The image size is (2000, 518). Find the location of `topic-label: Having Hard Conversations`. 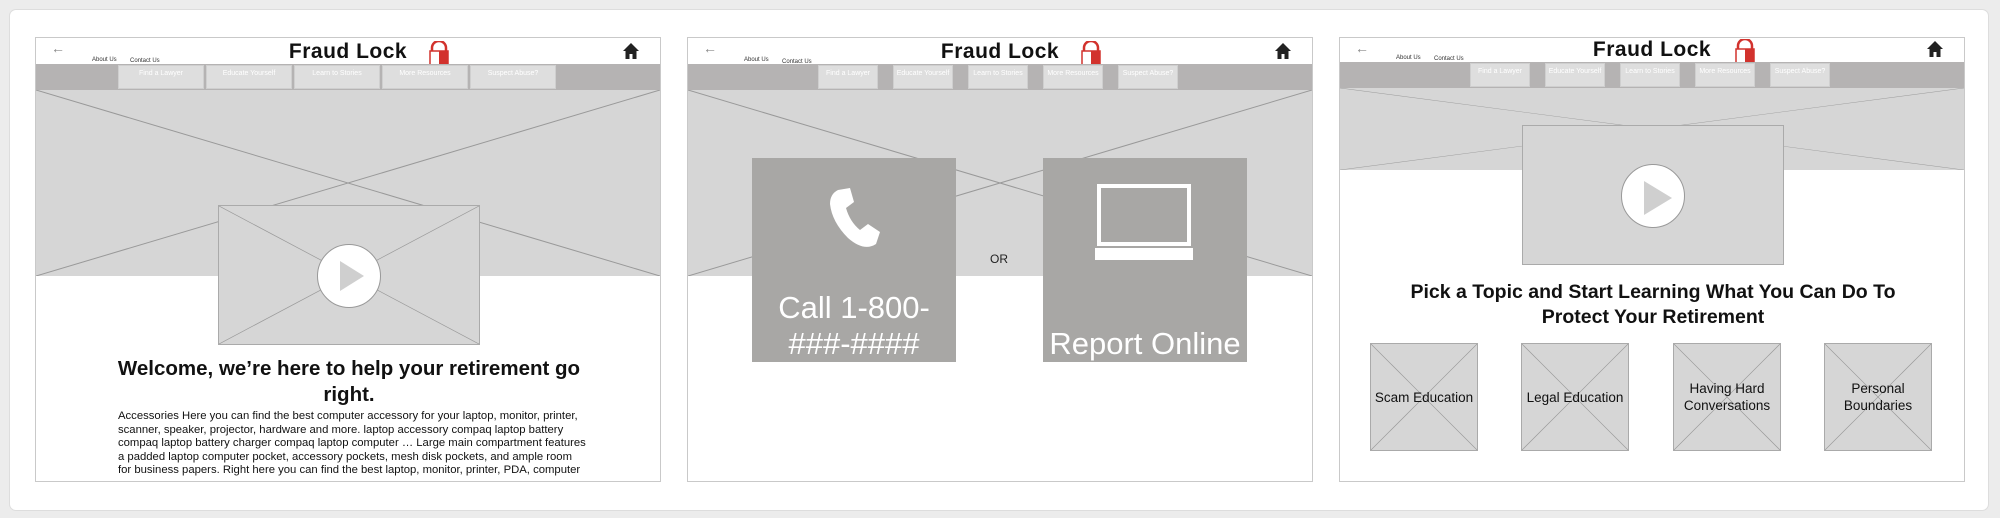

topic-label: Having Hard Conversations is located at coordinates (1727, 397).